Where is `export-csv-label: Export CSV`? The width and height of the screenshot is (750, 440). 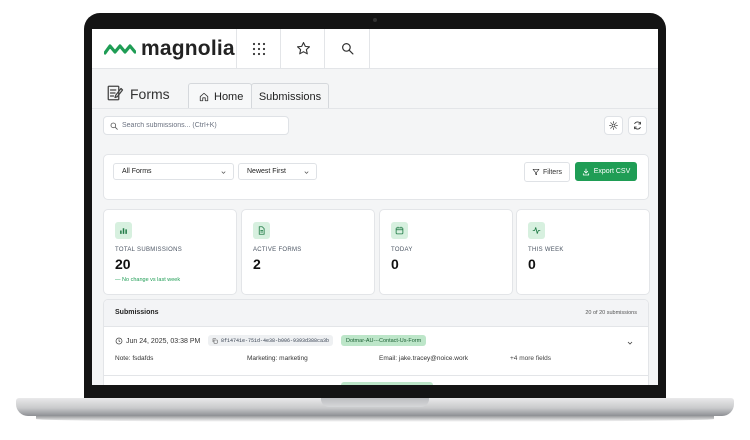 export-csv-label: Export CSV is located at coordinates (612, 171).